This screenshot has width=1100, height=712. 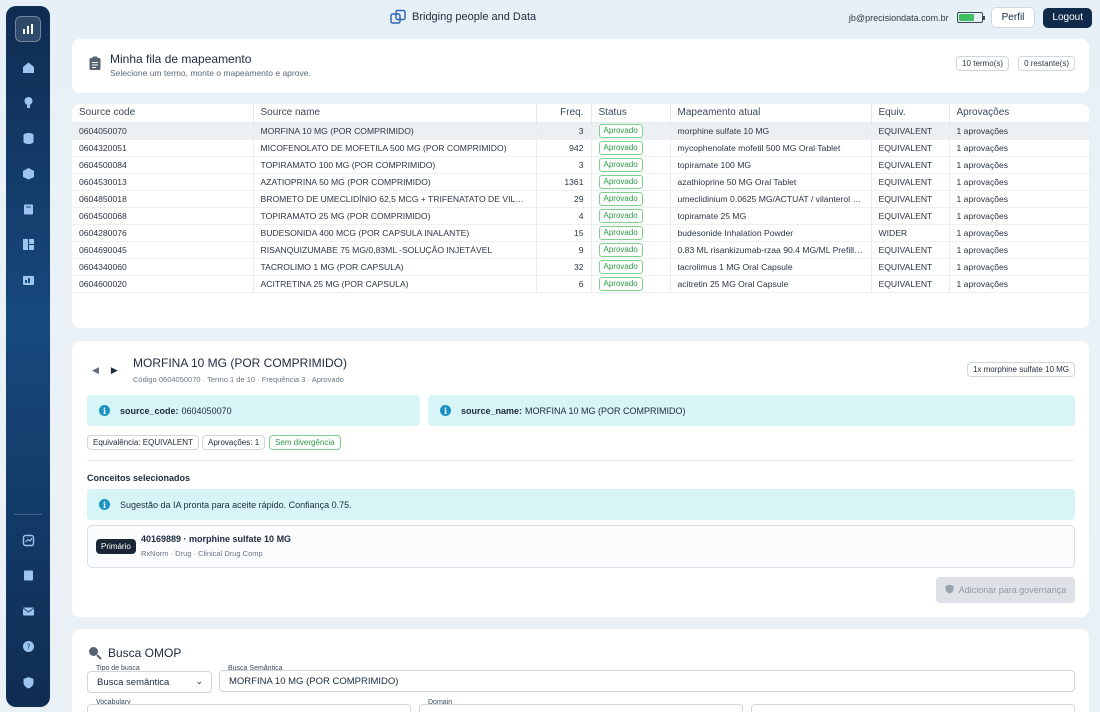 What do you see at coordinates (163, 199) in the screenshot?
I see `source-code-cell: 0604850018` at bounding box center [163, 199].